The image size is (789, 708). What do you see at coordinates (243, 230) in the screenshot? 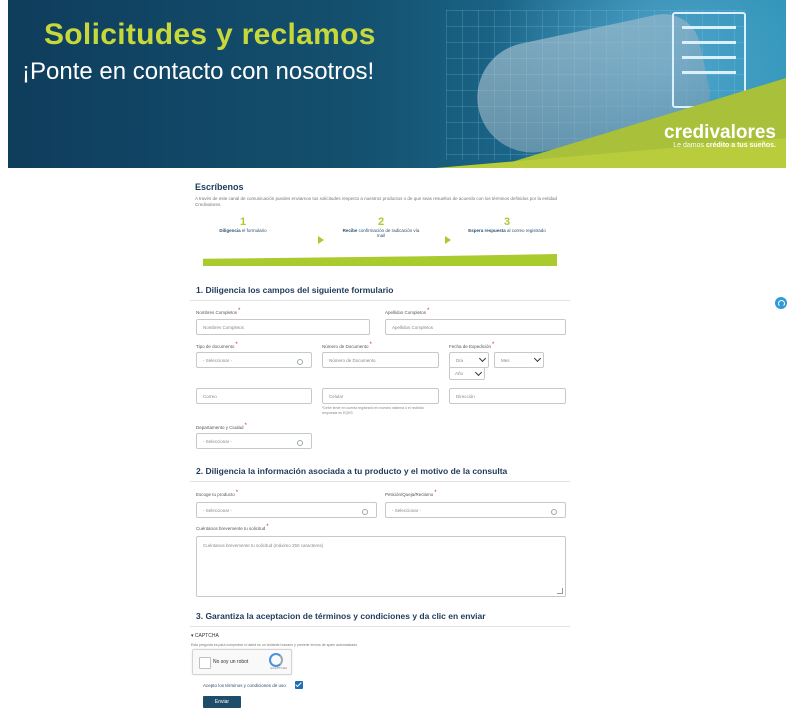
I see `step-label: Diligencia el formulario` at bounding box center [243, 230].